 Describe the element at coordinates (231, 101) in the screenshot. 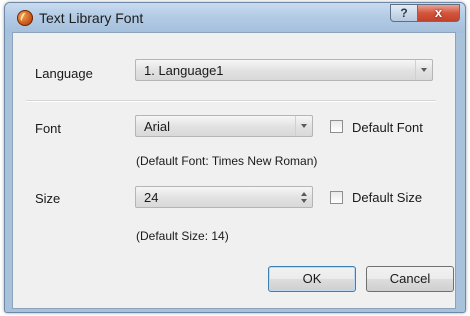

I see `separator` at that location.